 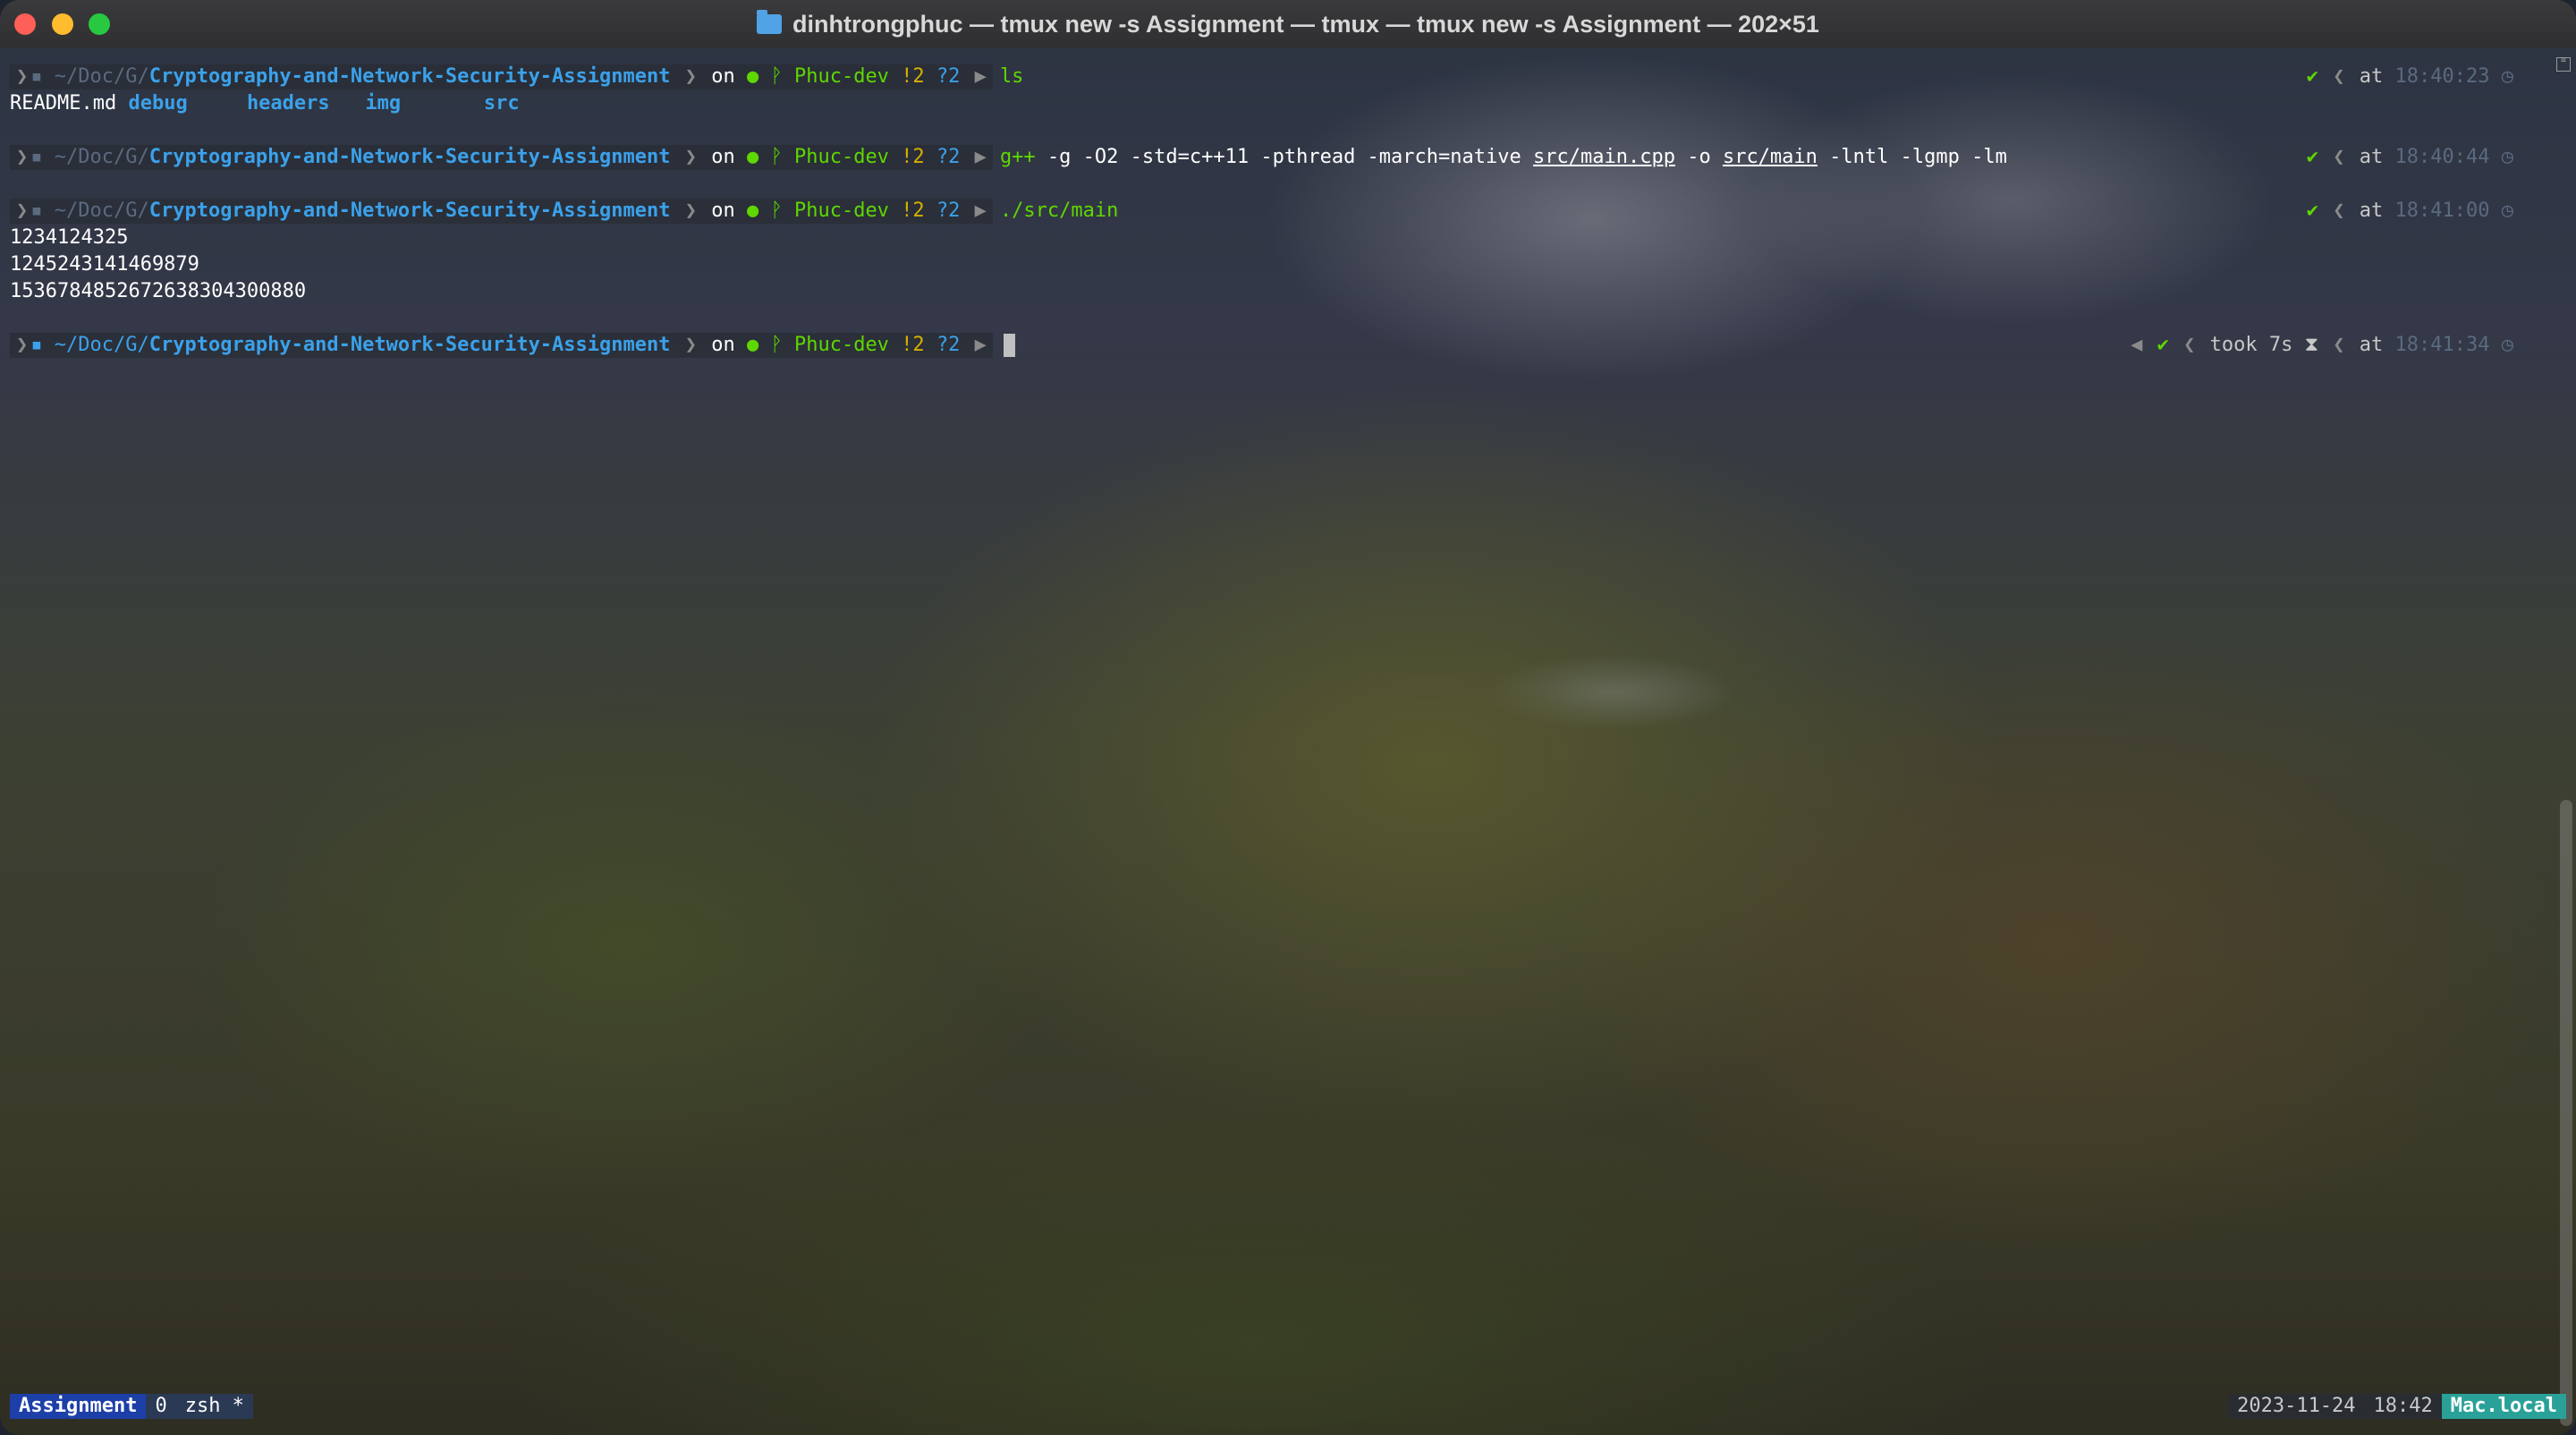 I want to click on tmux-session-name: Assignment, so click(x=78, y=1406).